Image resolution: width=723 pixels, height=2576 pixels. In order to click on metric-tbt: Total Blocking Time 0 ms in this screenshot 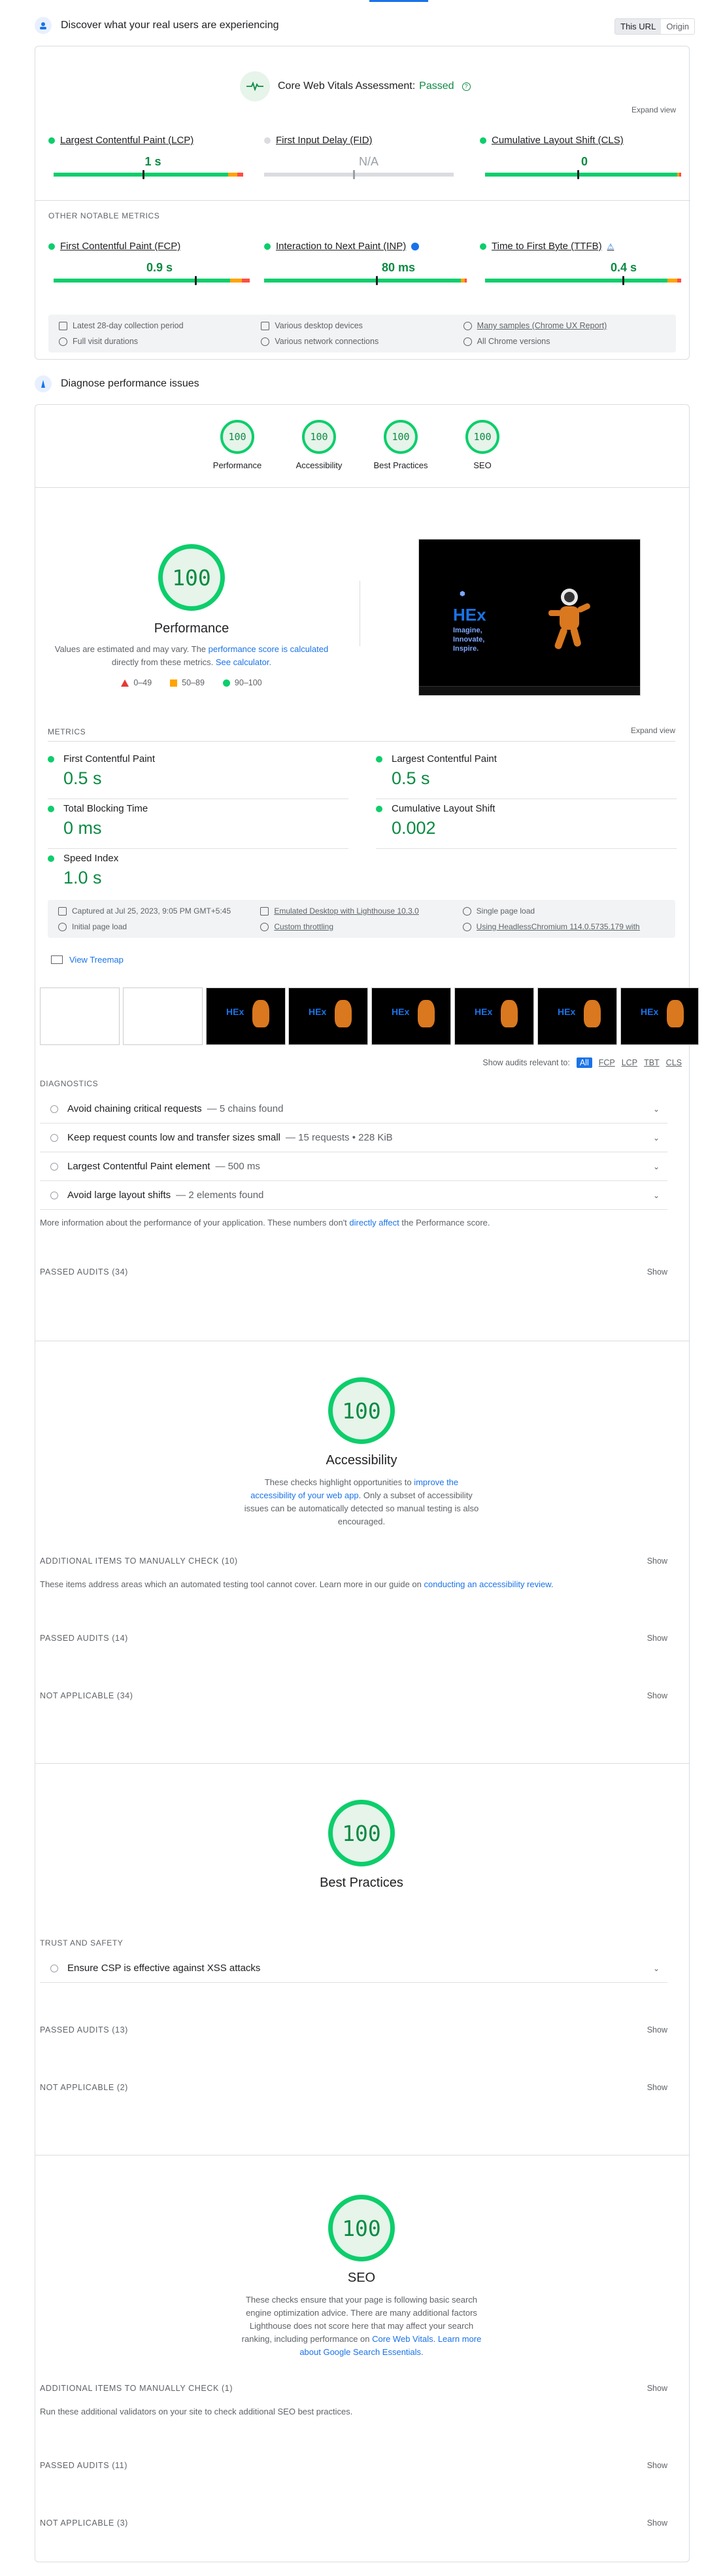, I will do `click(198, 826)`.